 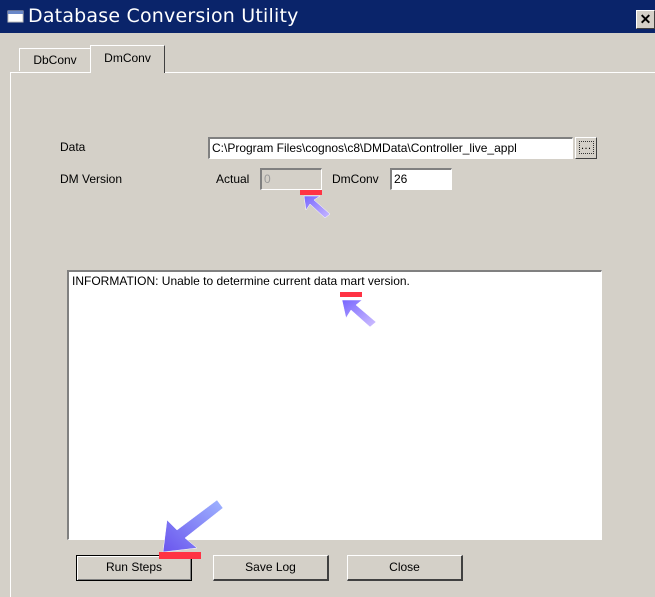 I want to click on dm-version-label: DM Version, so click(x=91, y=179).